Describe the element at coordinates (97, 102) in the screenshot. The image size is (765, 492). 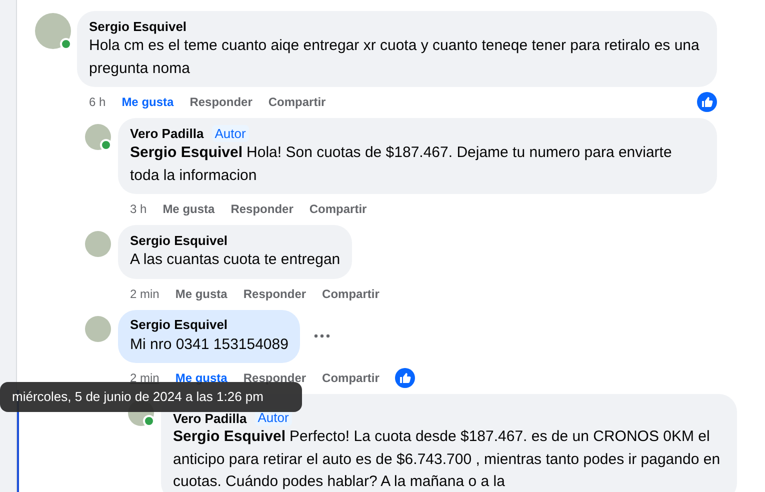
I see `comment-time: 6 h` at that location.